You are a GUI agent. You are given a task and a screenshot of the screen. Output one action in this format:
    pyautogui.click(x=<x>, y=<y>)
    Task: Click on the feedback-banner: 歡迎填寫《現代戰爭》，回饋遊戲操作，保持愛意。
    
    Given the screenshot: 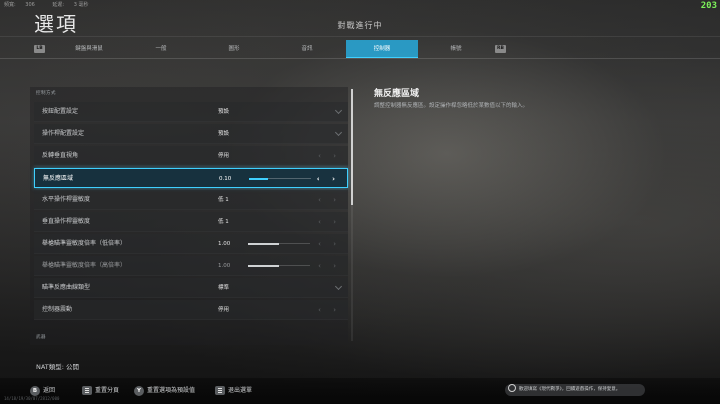 What is the action you would take?
    pyautogui.click(x=575, y=390)
    